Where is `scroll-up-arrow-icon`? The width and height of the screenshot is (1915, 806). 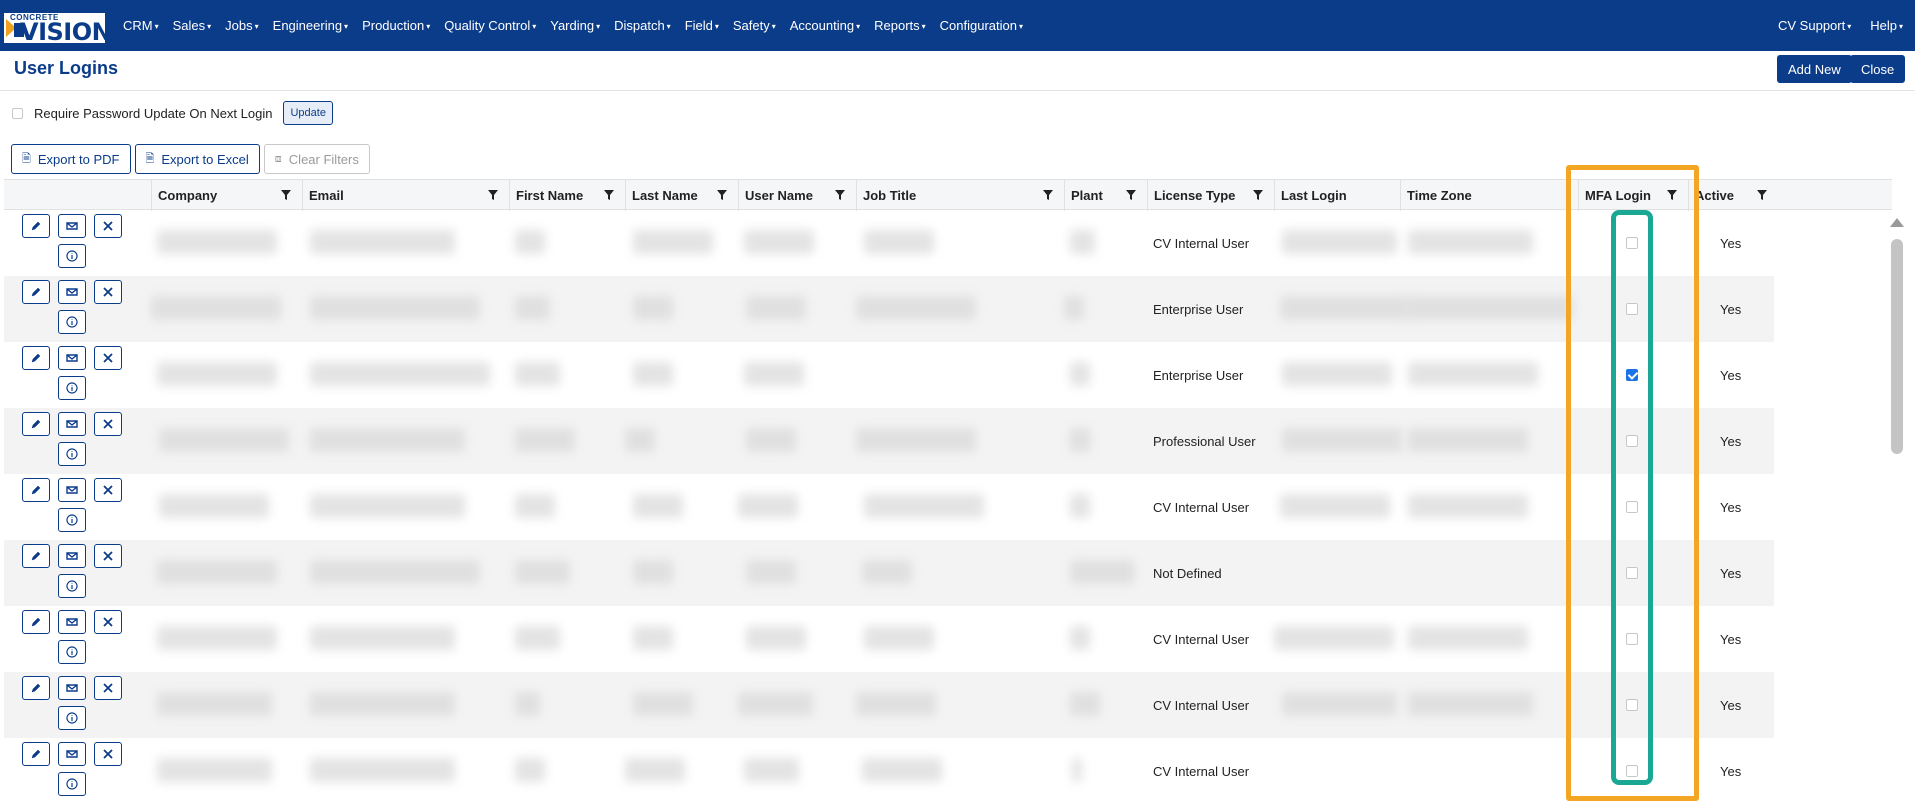 scroll-up-arrow-icon is located at coordinates (1897, 222).